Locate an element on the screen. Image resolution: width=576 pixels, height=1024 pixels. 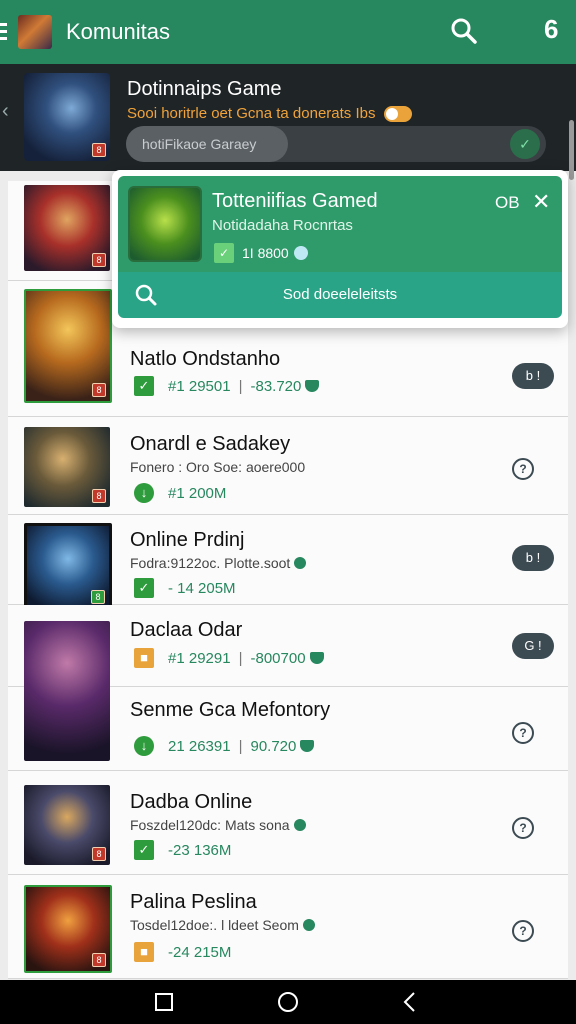
popup-subtitle: Notidadaha Rocnrtas is located at coordinates (282, 225).